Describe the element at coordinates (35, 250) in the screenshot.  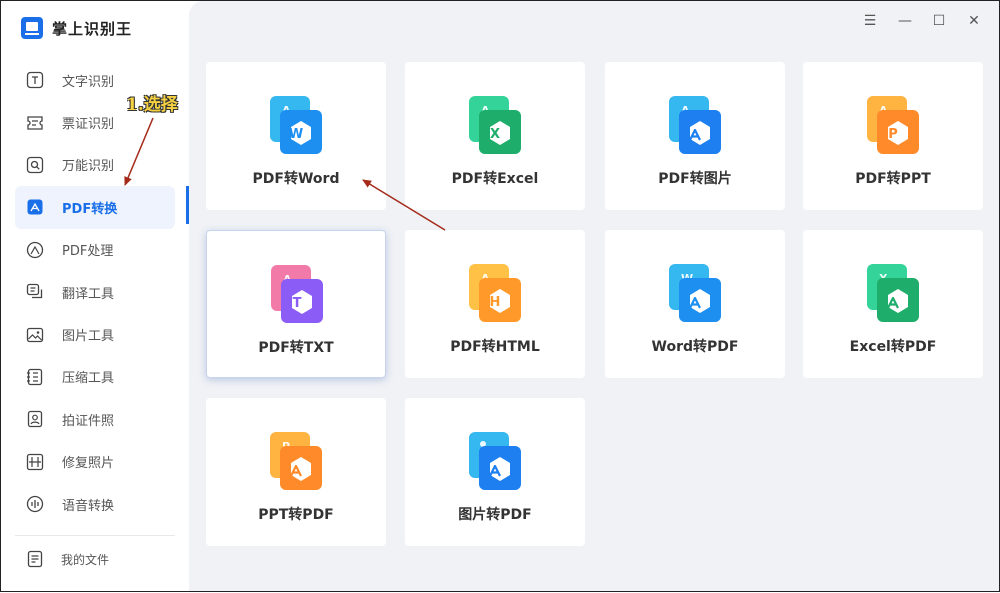
I see `pdf-process-icon` at that location.